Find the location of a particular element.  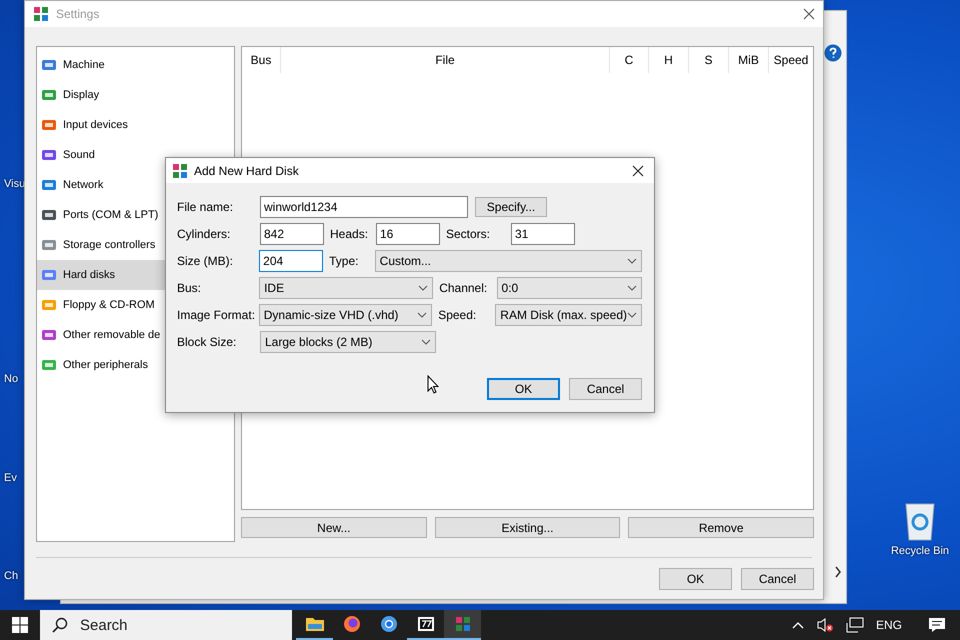

desktop-icon-label: No is located at coordinates (11, 379).